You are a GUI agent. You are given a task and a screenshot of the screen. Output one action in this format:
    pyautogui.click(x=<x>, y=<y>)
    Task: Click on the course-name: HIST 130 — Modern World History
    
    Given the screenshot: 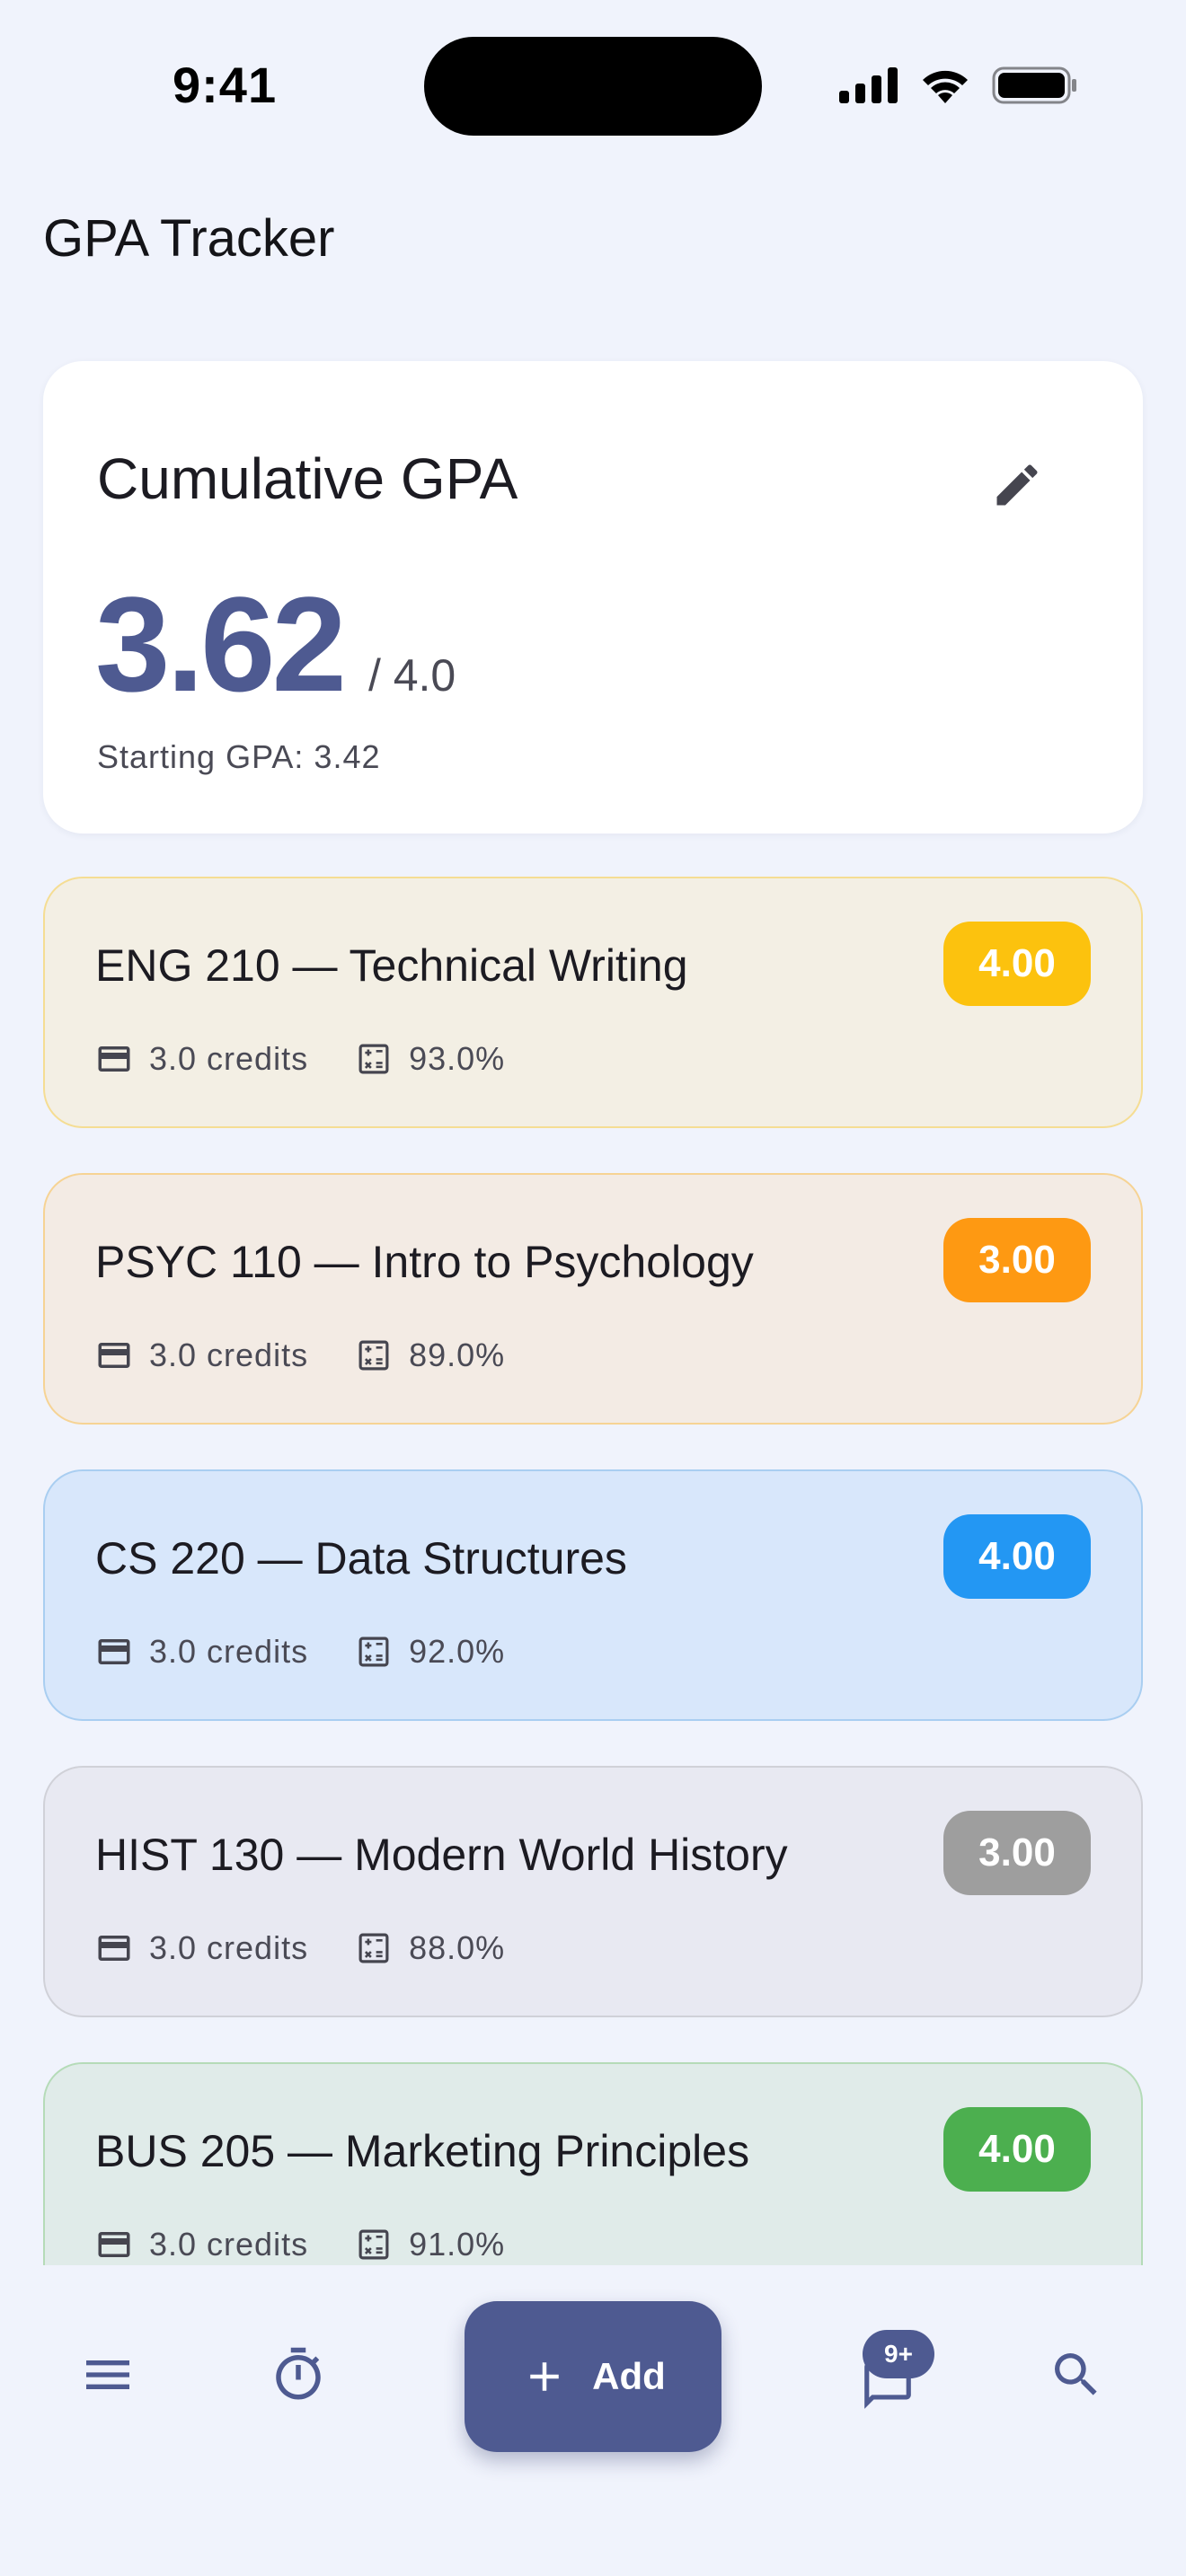 What is the action you would take?
    pyautogui.click(x=441, y=1855)
    